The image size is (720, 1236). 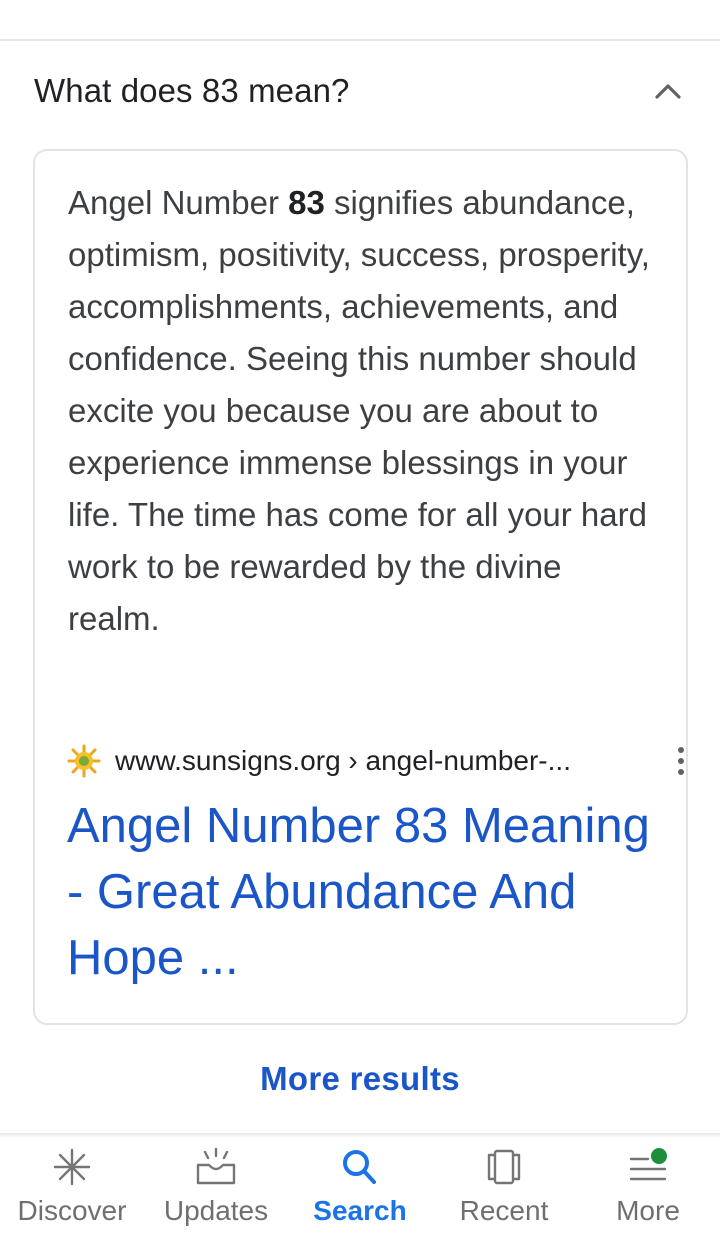 I want to click on faq-question-row: What does 83 mean?, so click(x=360, y=91).